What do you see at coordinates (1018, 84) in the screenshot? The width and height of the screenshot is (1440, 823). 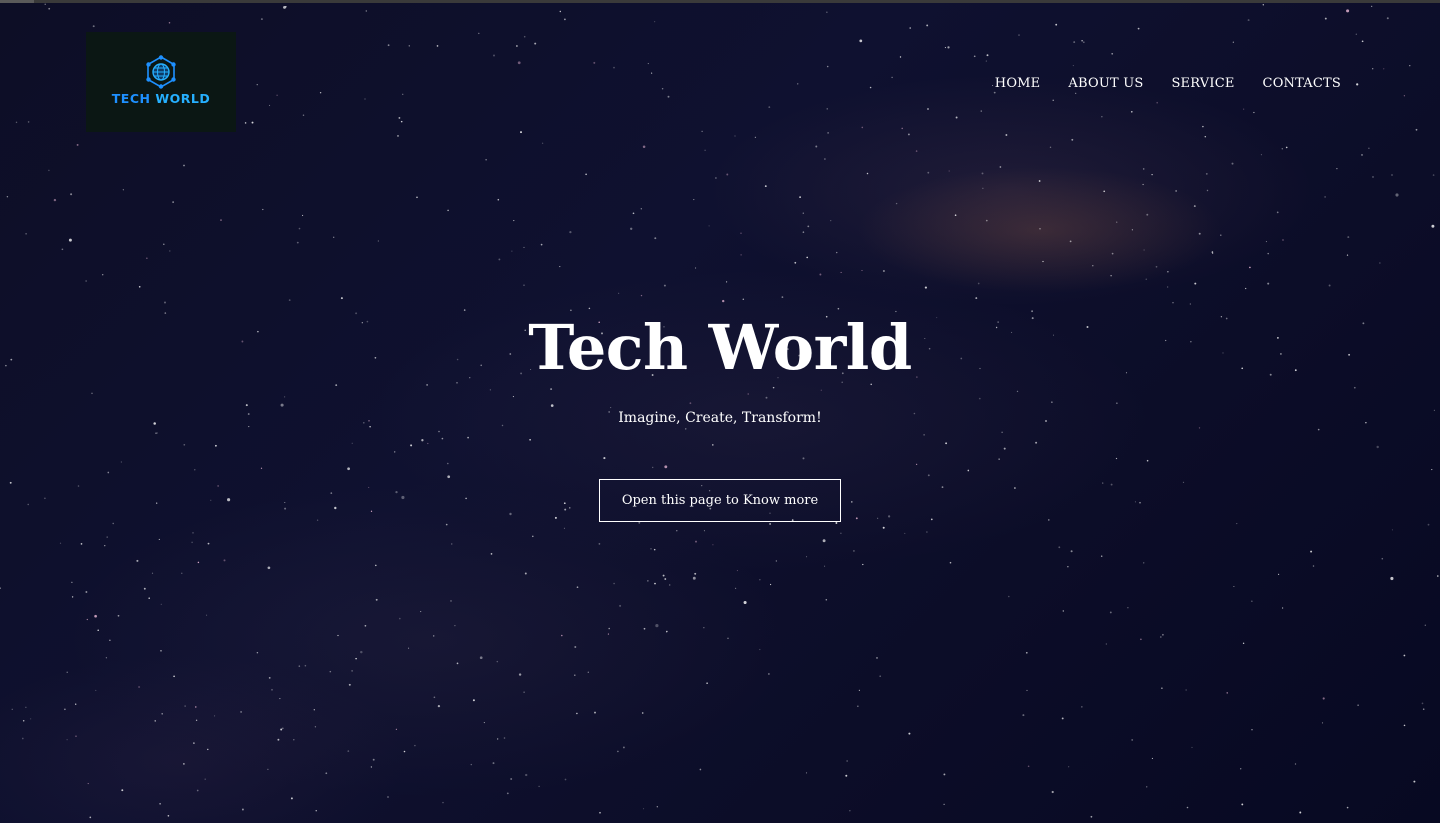 I see `nav-item-home: HOME` at bounding box center [1018, 84].